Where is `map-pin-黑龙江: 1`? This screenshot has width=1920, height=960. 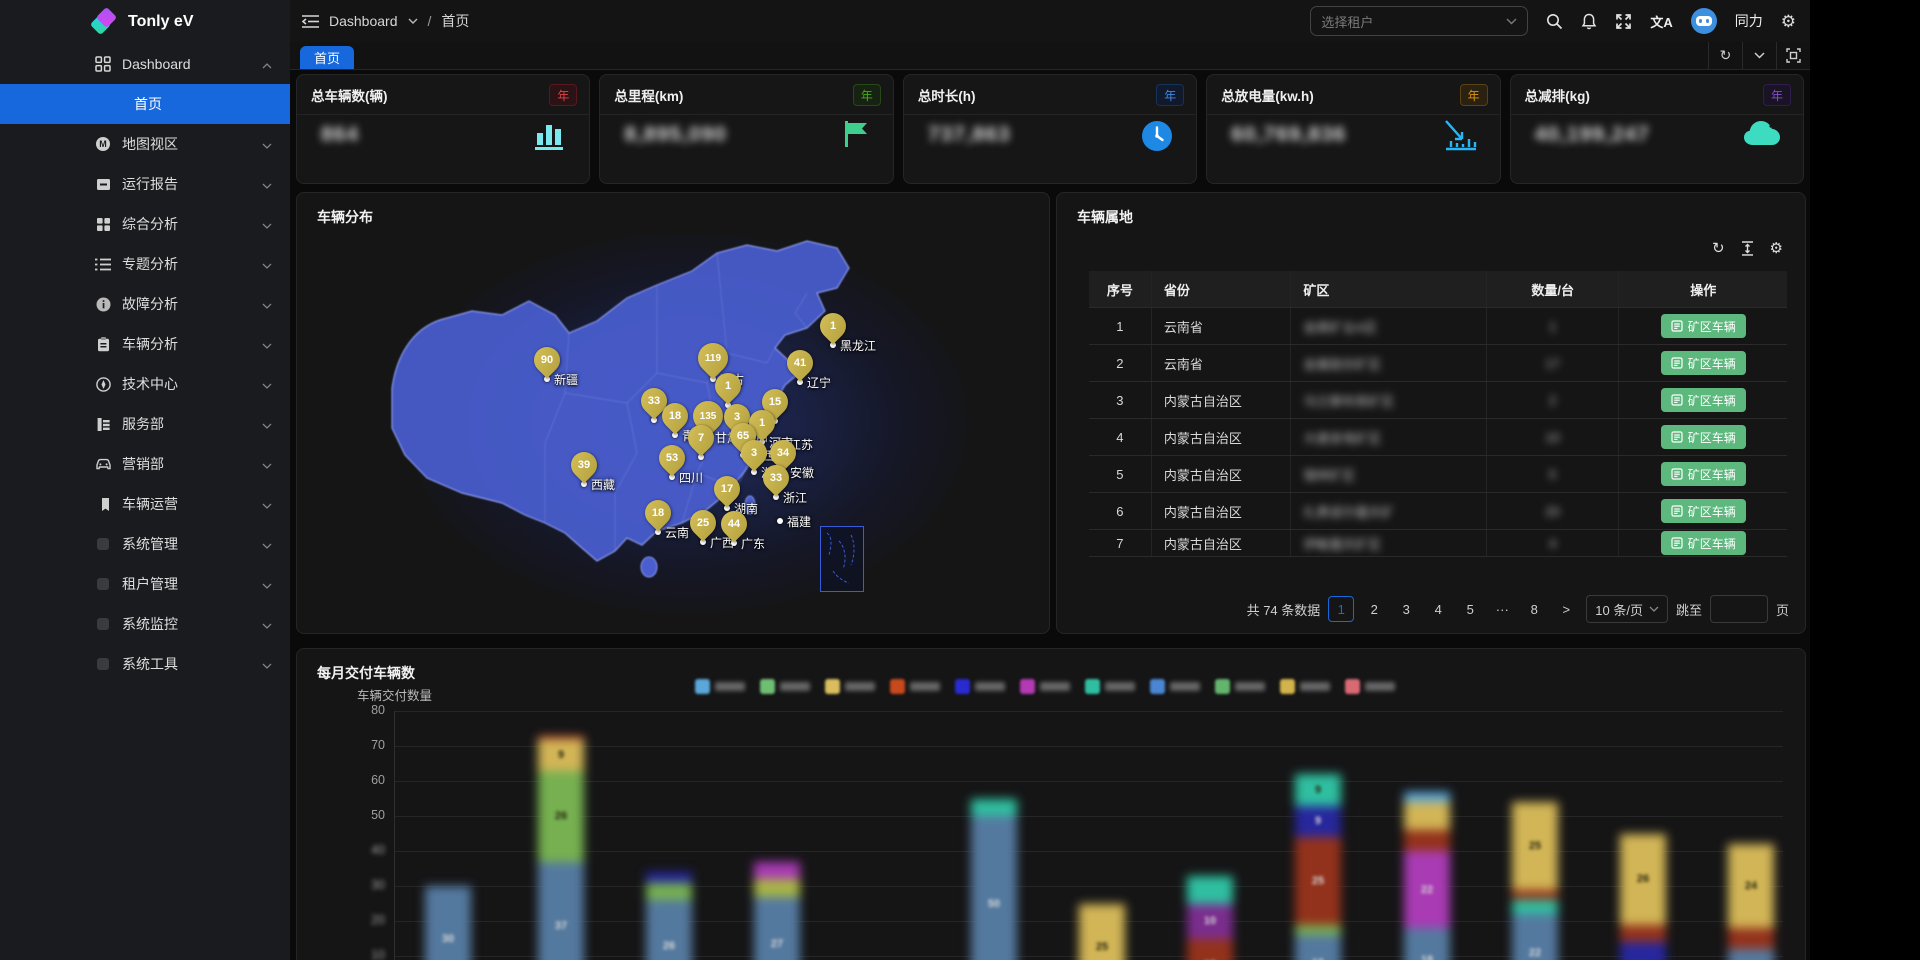 map-pin-黑龙江: 1 is located at coordinates (833, 326).